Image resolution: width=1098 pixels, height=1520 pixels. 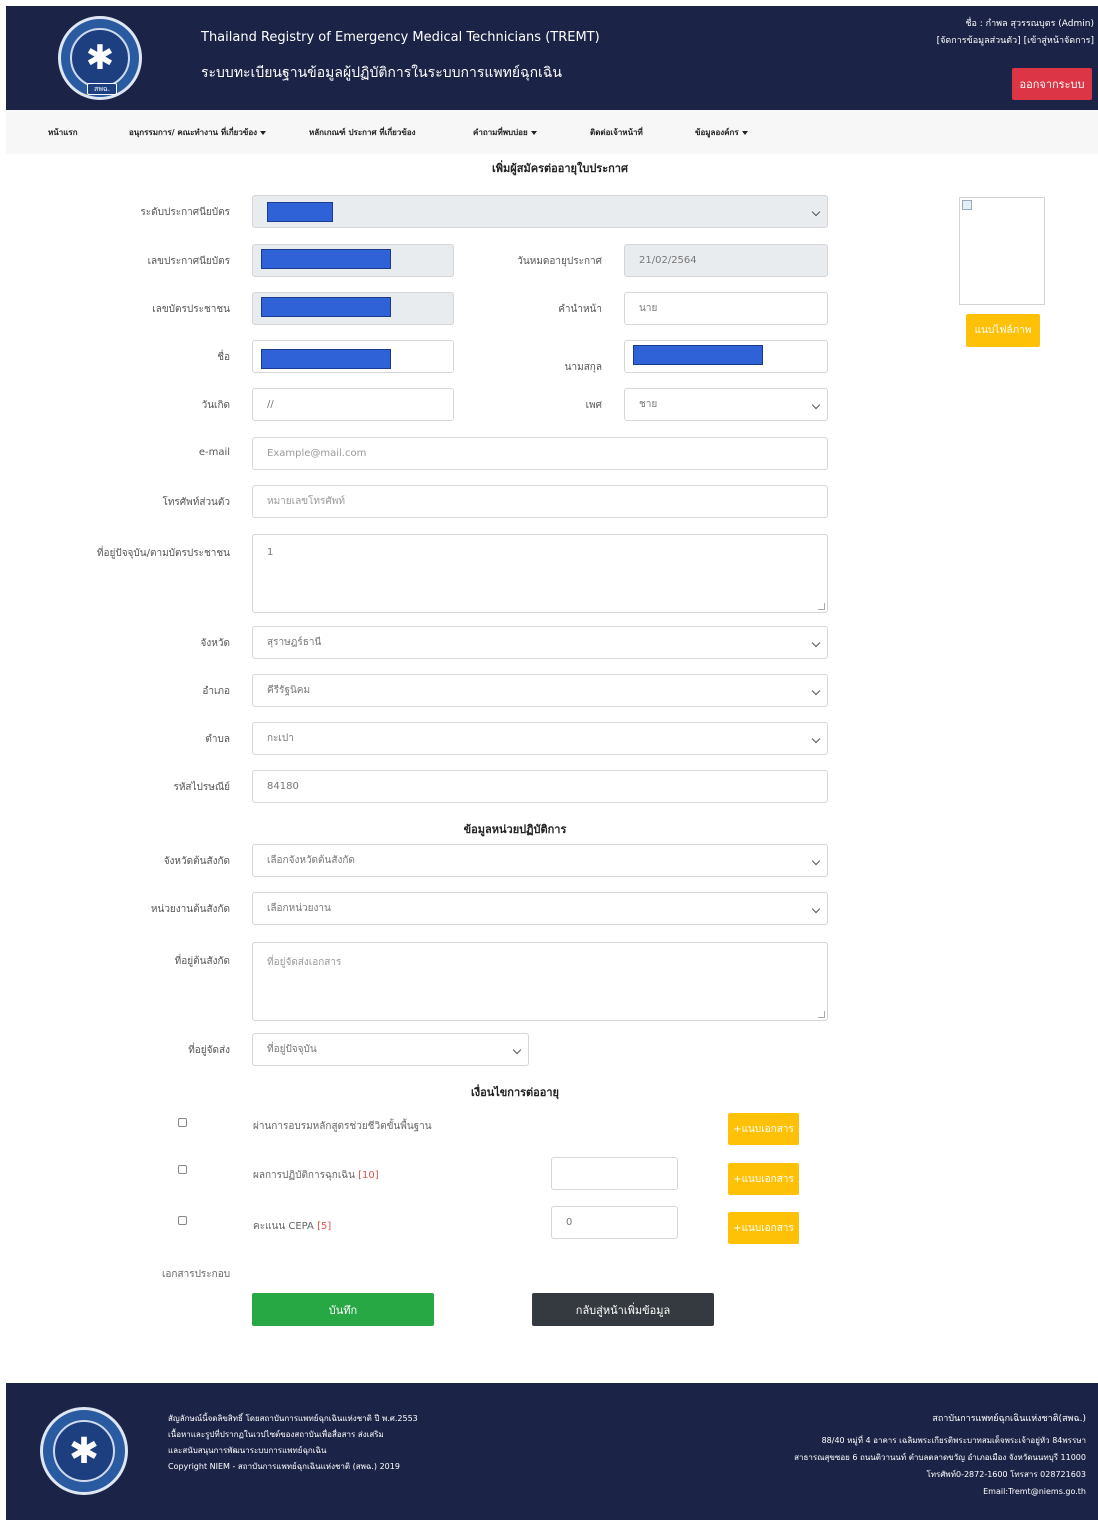 What do you see at coordinates (540, 738) in the screenshot?
I see `subdistrict-select: กะเปา` at bounding box center [540, 738].